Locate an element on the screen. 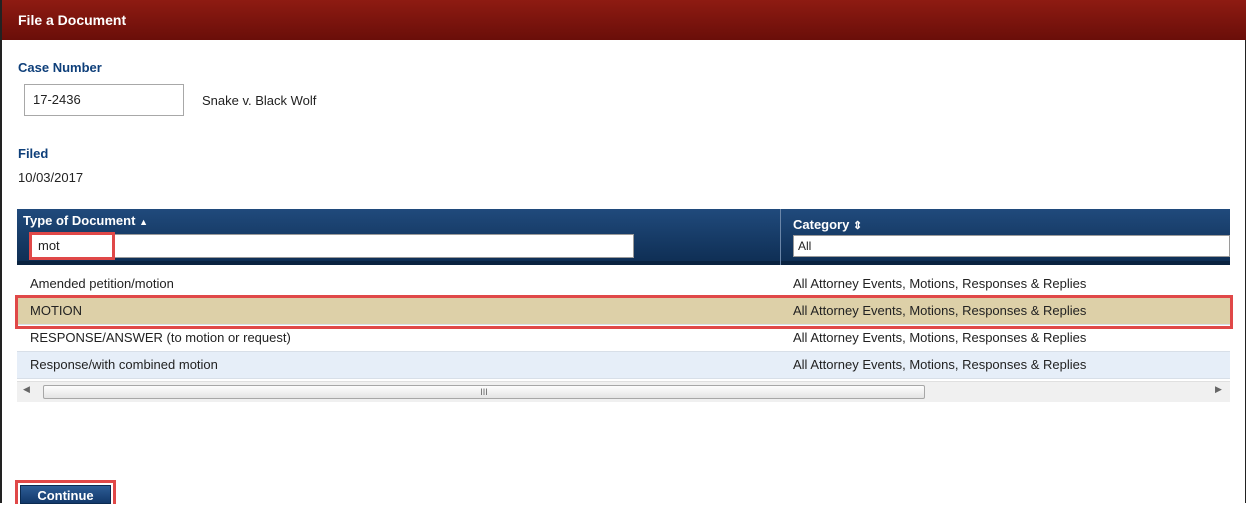 The height and width of the screenshot is (505, 1248). horizontal-scrollbar: ◀ III ▶ is located at coordinates (623, 391).